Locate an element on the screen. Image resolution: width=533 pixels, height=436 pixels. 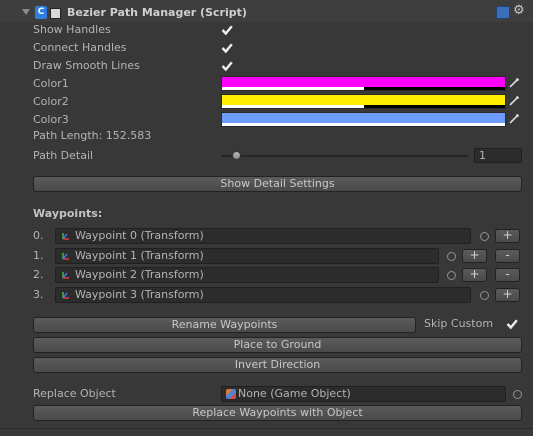
skip-custom-toggle is located at coordinates (512, 324).